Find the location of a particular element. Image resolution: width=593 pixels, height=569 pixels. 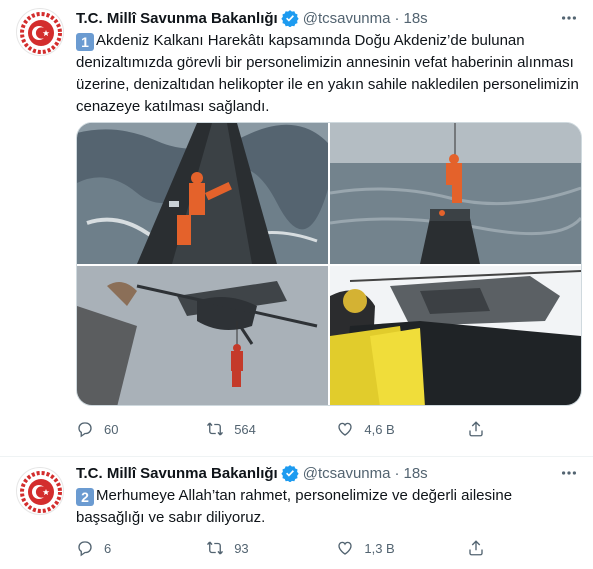

retweet-count: 564 is located at coordinates (245, 429).